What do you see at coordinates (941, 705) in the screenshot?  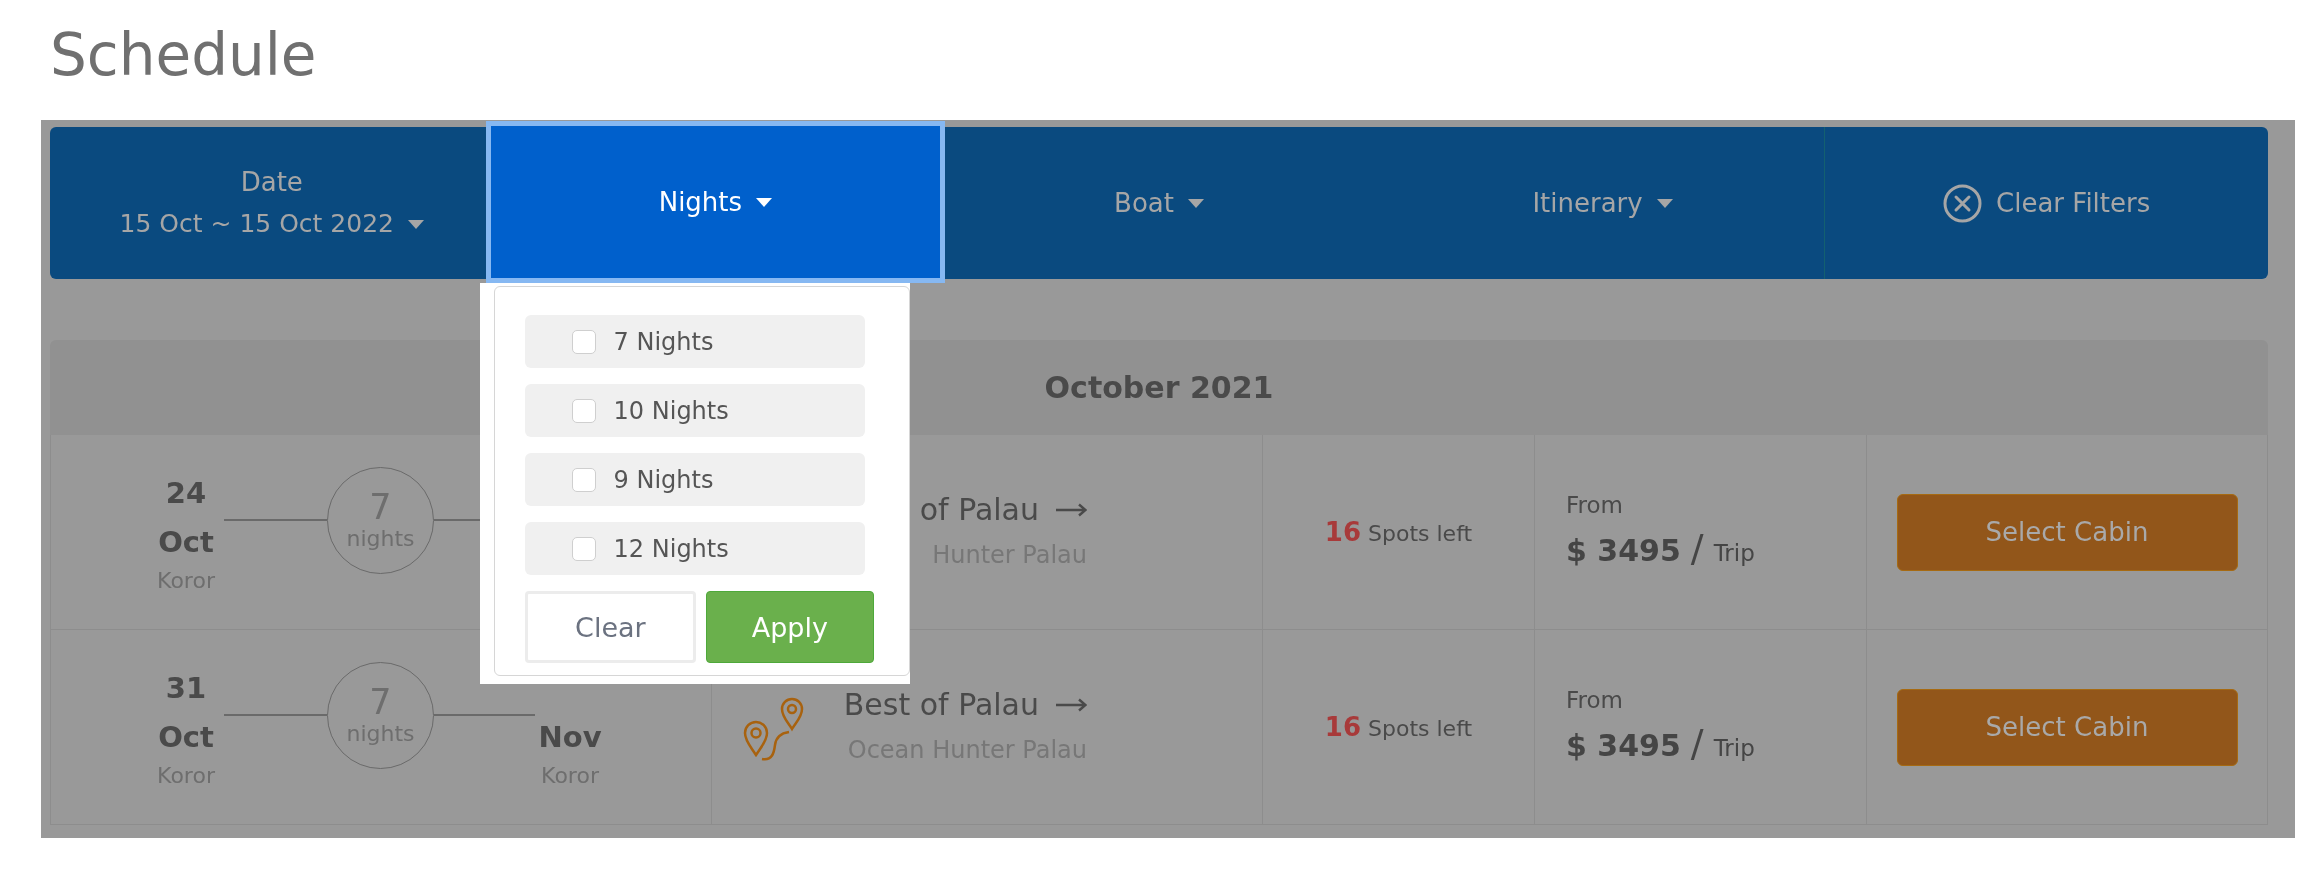 I see `trip-title: Best of Palau` at bounding box center [941, 705].